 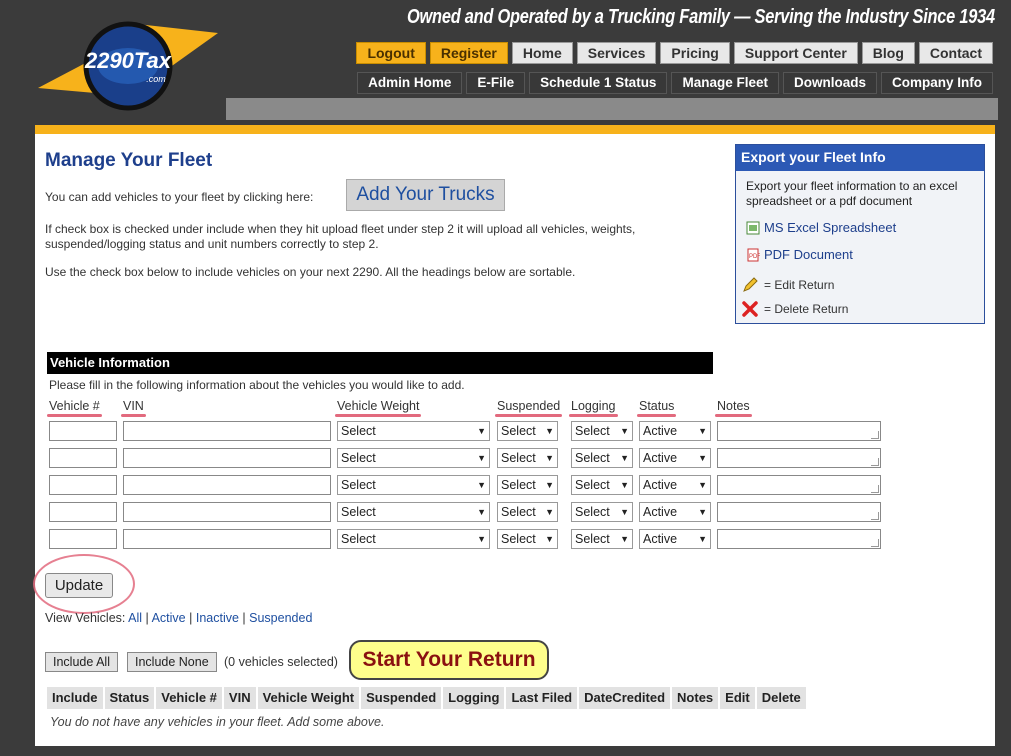 What do you see at coordinates (239, 698) in the screenshot?
I see `th-vin: VIN` at bounding box center [239, 698].